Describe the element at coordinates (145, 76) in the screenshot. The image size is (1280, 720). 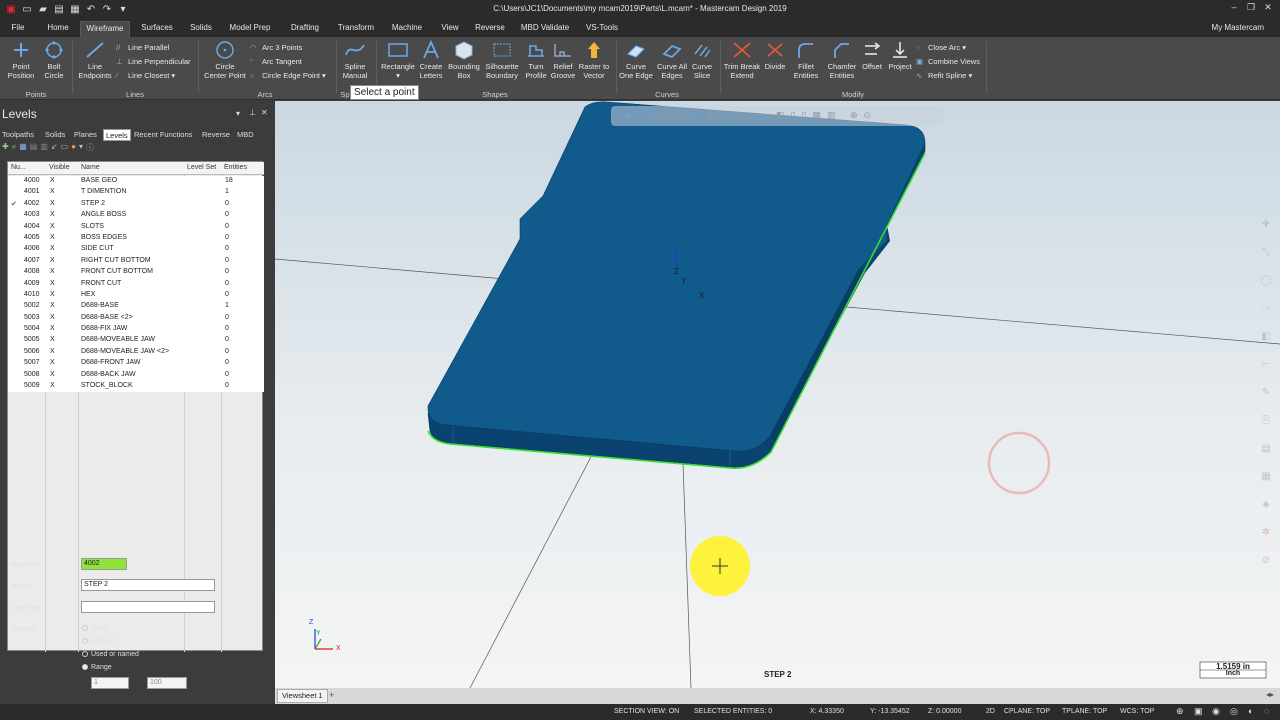
I see `line-closest-button: ⁄ Line Closest ▾` at that location.